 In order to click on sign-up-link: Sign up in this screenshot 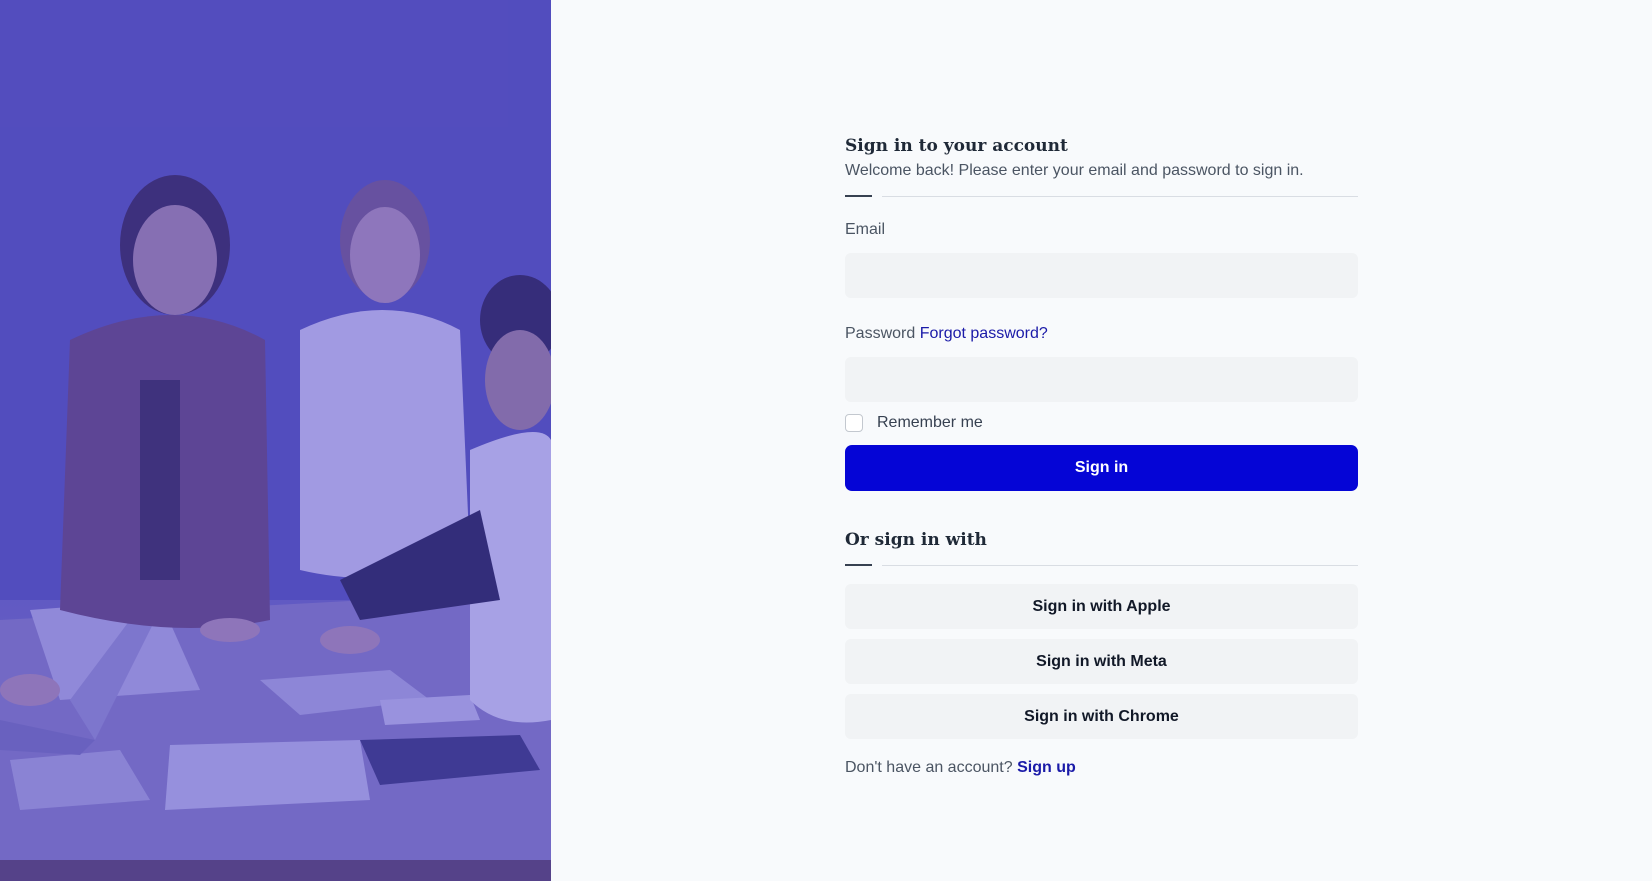, I will do `click(1046, 767)`.